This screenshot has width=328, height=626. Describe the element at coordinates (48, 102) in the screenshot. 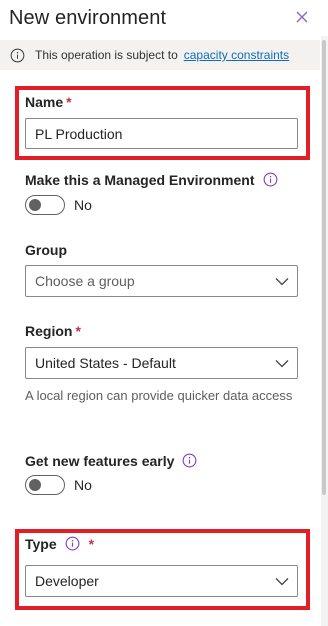

I see `name-label: Name *` at that location.